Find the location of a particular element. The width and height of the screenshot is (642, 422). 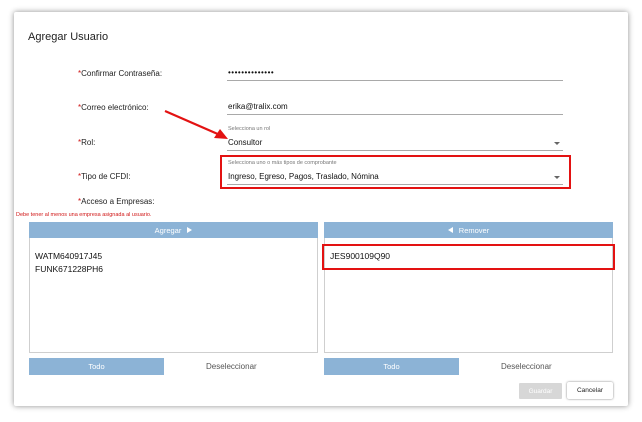

confirm-password-label: *Confirmar Contraseña: is located at coordinates (120, 73).